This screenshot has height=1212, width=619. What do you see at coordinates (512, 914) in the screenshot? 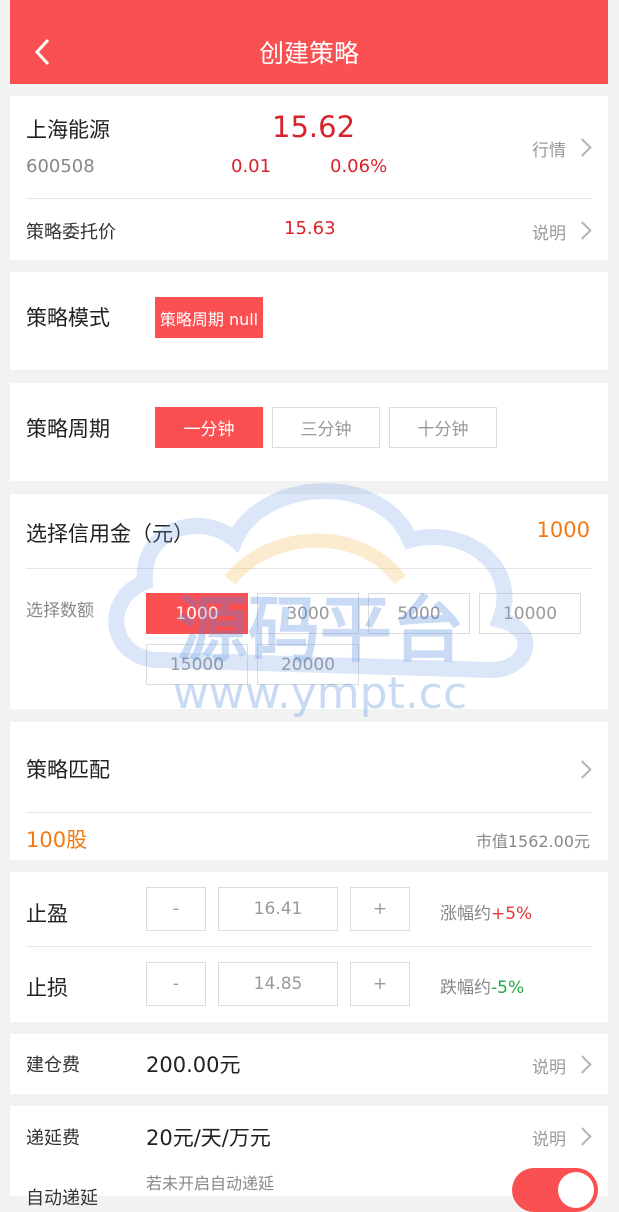
I see `take-profit-pct: +5%` at bounding box center [512, 914].